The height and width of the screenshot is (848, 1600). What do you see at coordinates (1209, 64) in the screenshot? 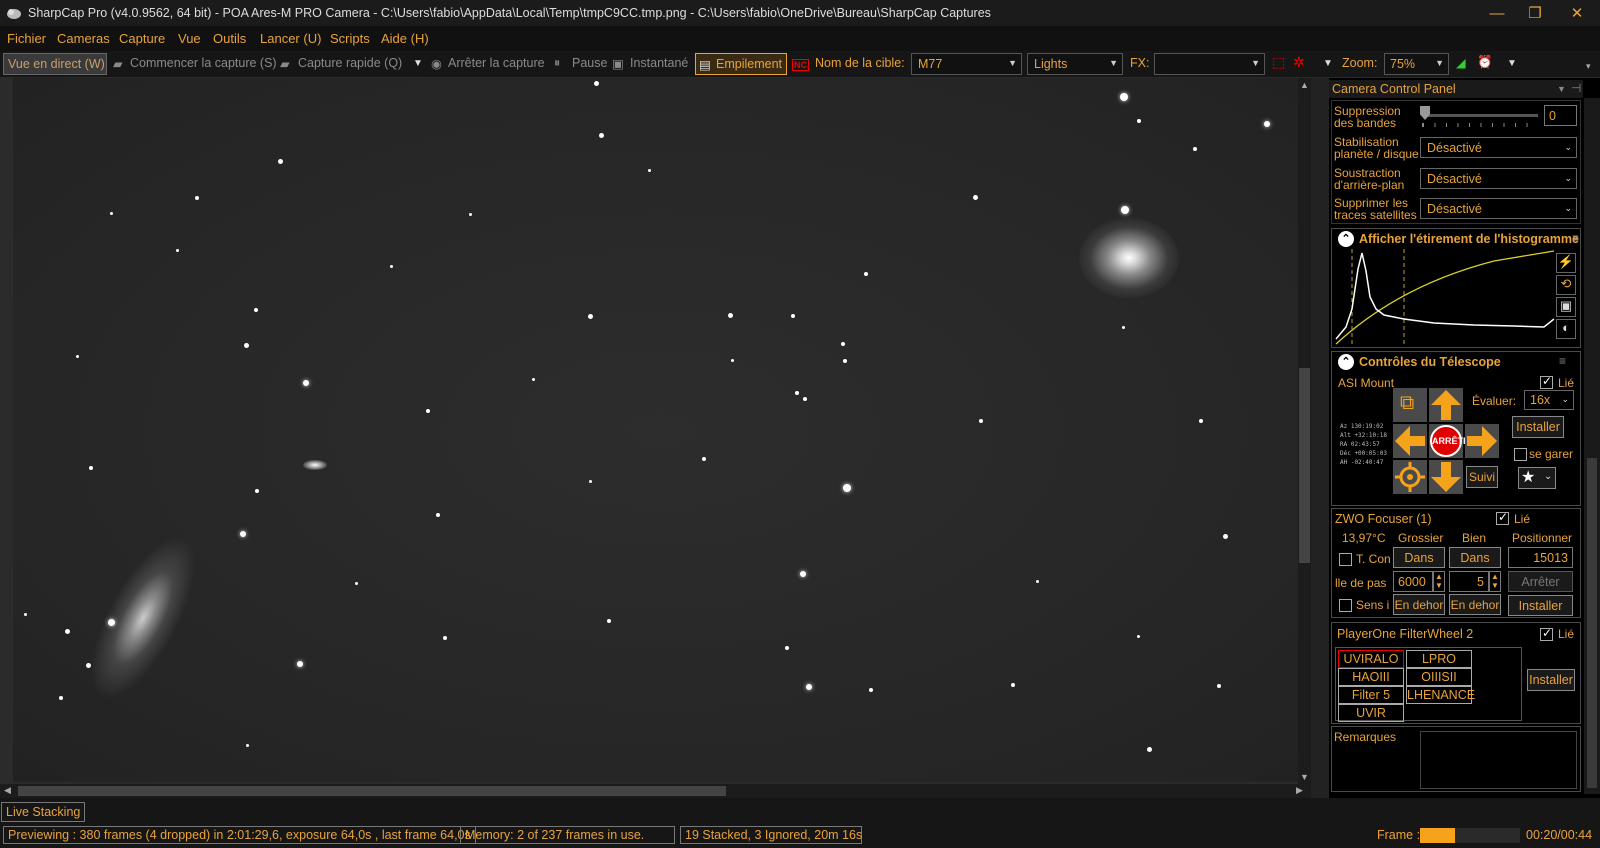
I see `fx-select: ▼` at bounding box center [1209, 64].